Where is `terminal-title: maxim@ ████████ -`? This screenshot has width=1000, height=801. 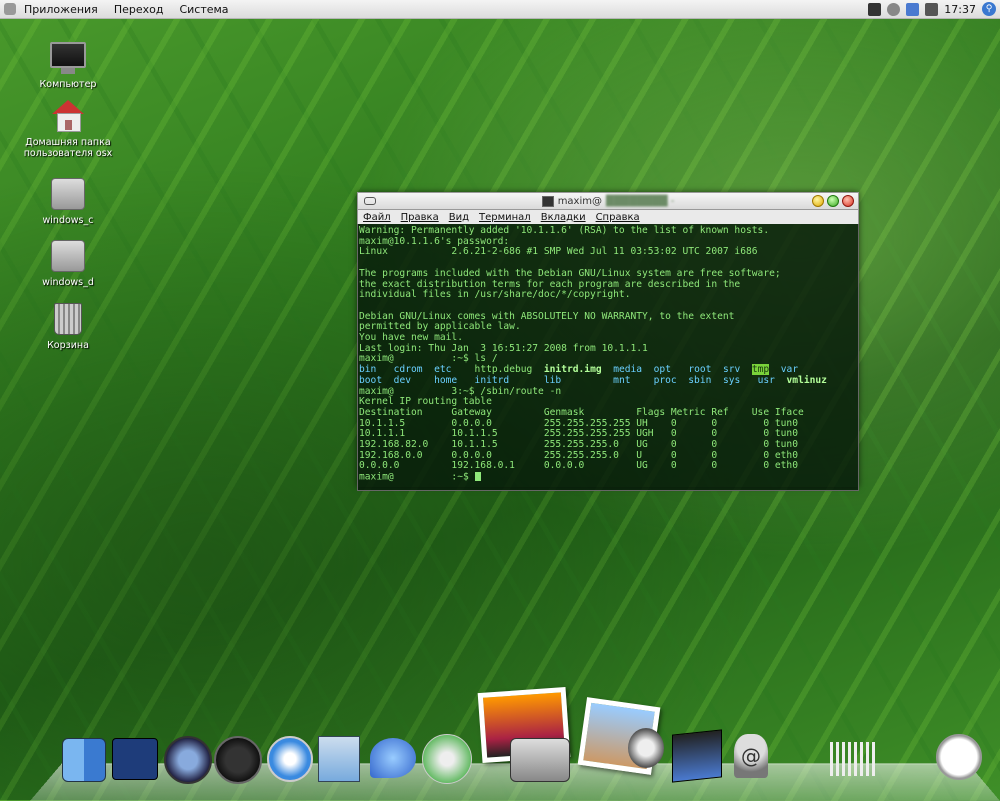
terminal-title: maxim@ ████████ - is located at coordinates (608, 201).